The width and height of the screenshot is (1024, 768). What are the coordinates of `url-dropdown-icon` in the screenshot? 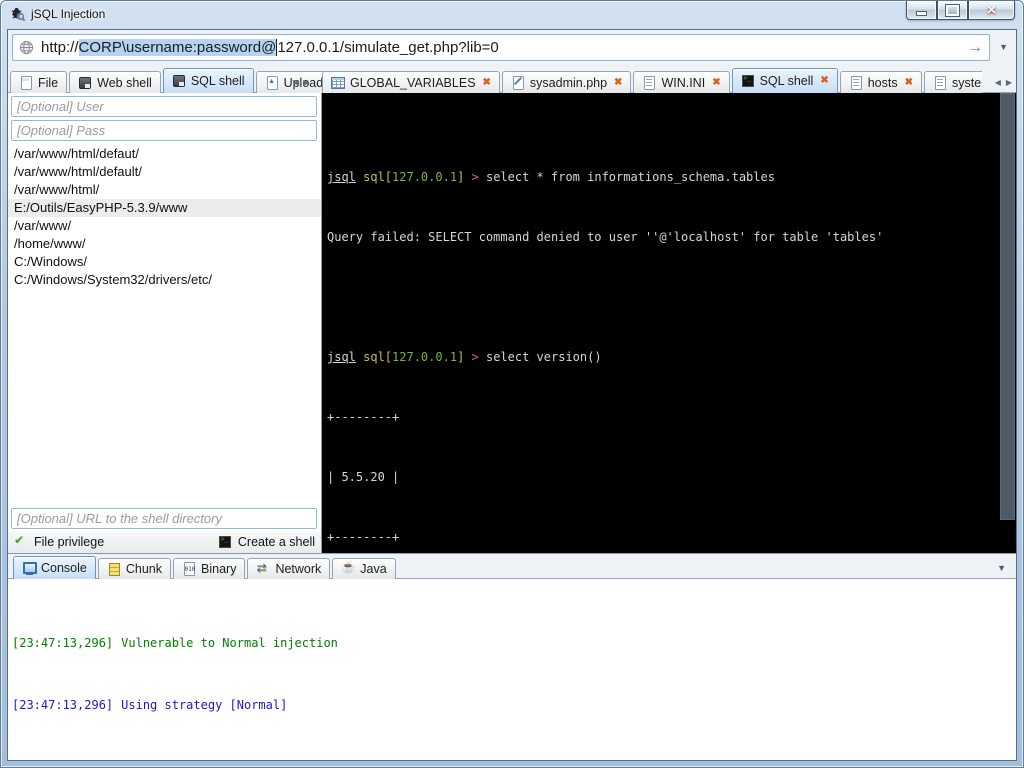 It's located at (1003, 47).